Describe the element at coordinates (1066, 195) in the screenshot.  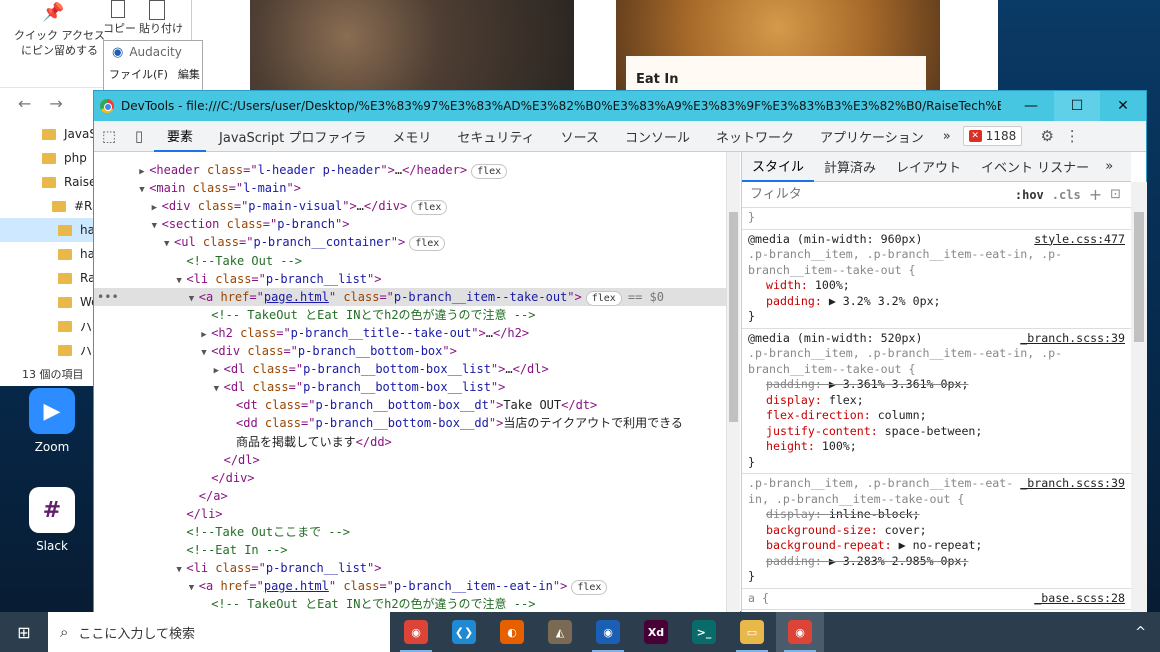
I see `cls-toggle: .cls` at that location.